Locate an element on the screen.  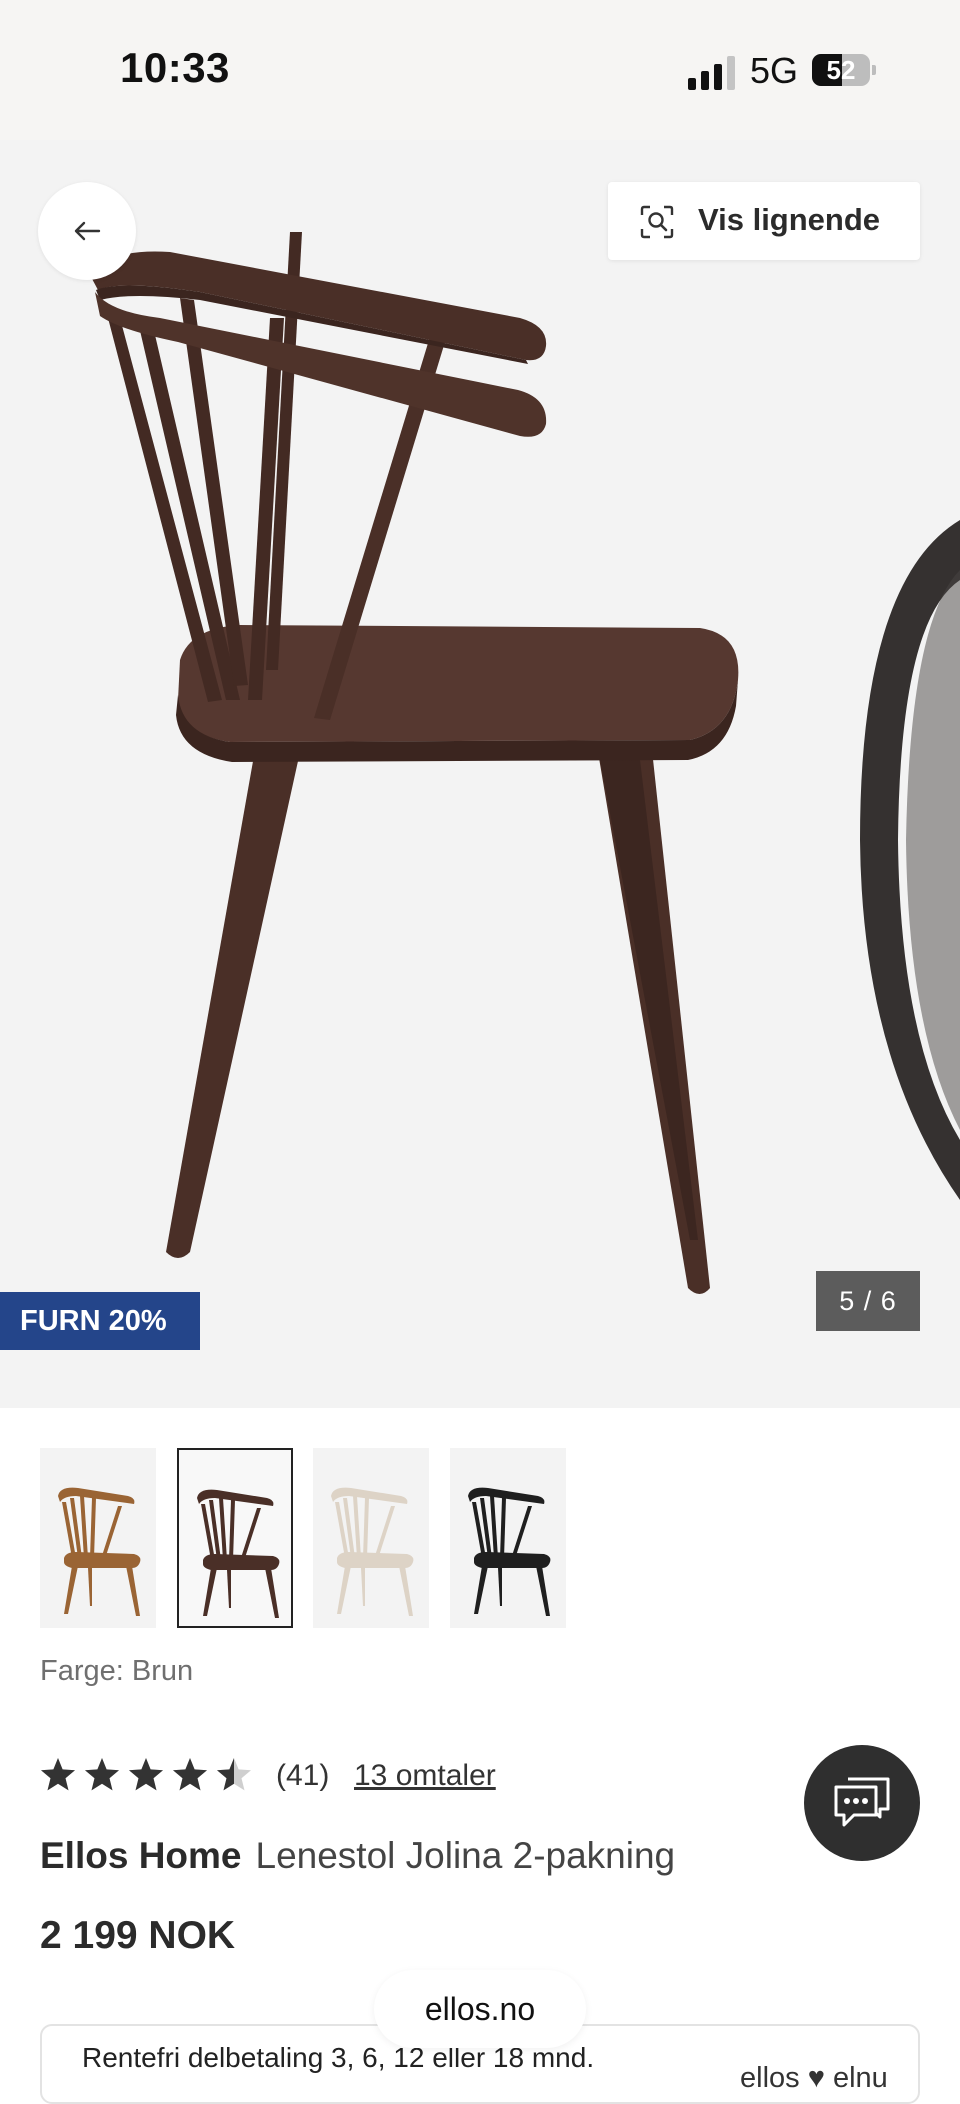
cellular-signal-icon is located at coordinates (711, 73).